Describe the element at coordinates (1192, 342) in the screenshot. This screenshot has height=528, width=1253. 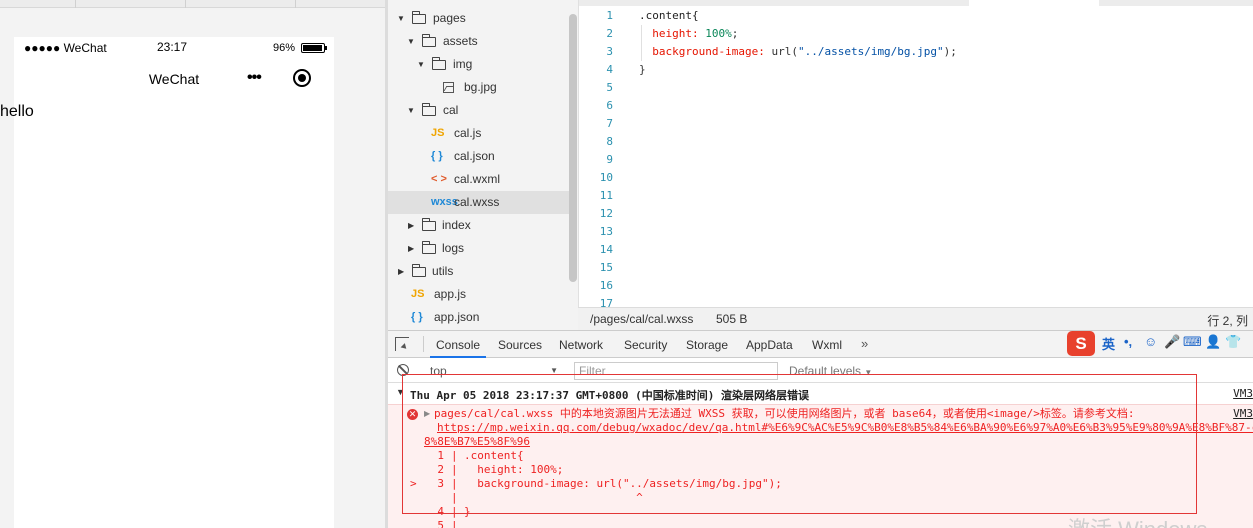
I see `ime-keyboard-icon: ⌨` at that location.